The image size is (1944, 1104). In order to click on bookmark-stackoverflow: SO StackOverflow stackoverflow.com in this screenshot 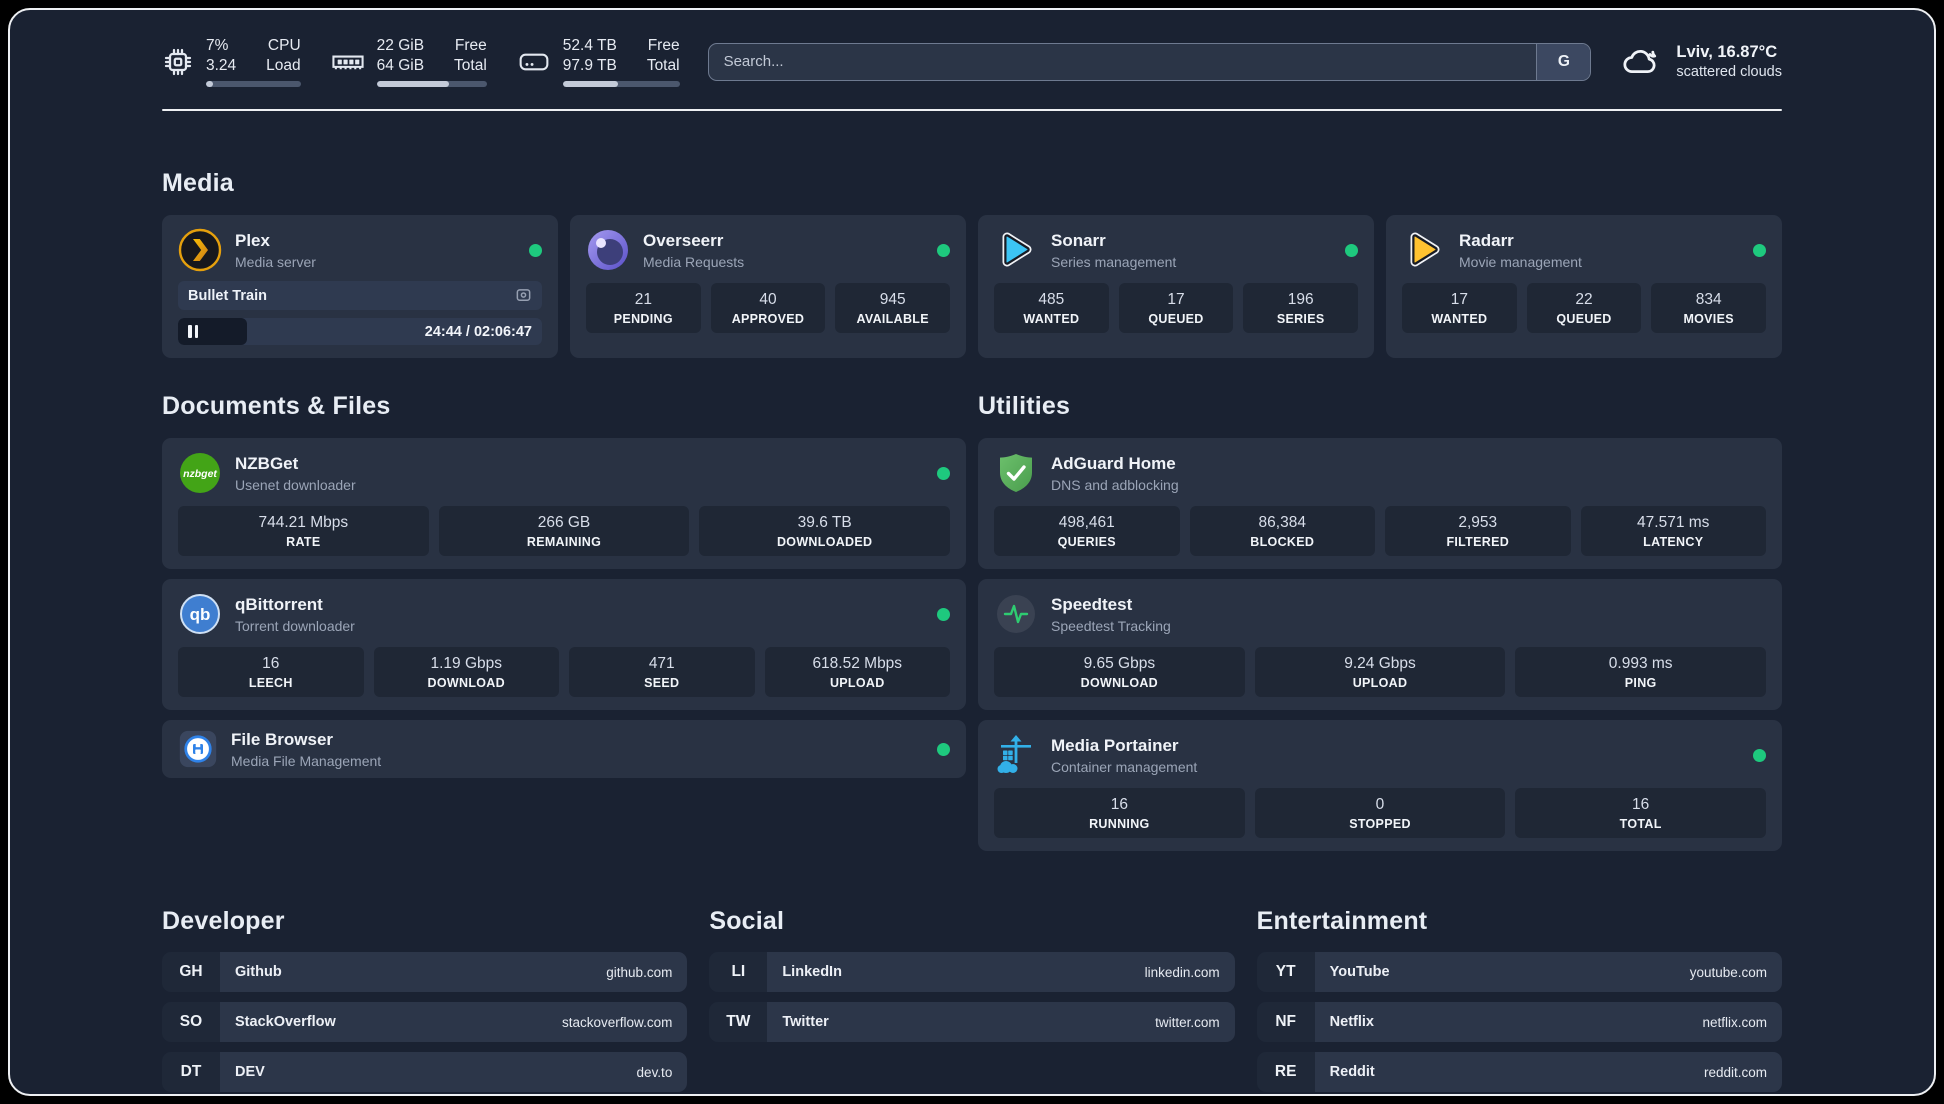, I will do `click(425, 1022)`.